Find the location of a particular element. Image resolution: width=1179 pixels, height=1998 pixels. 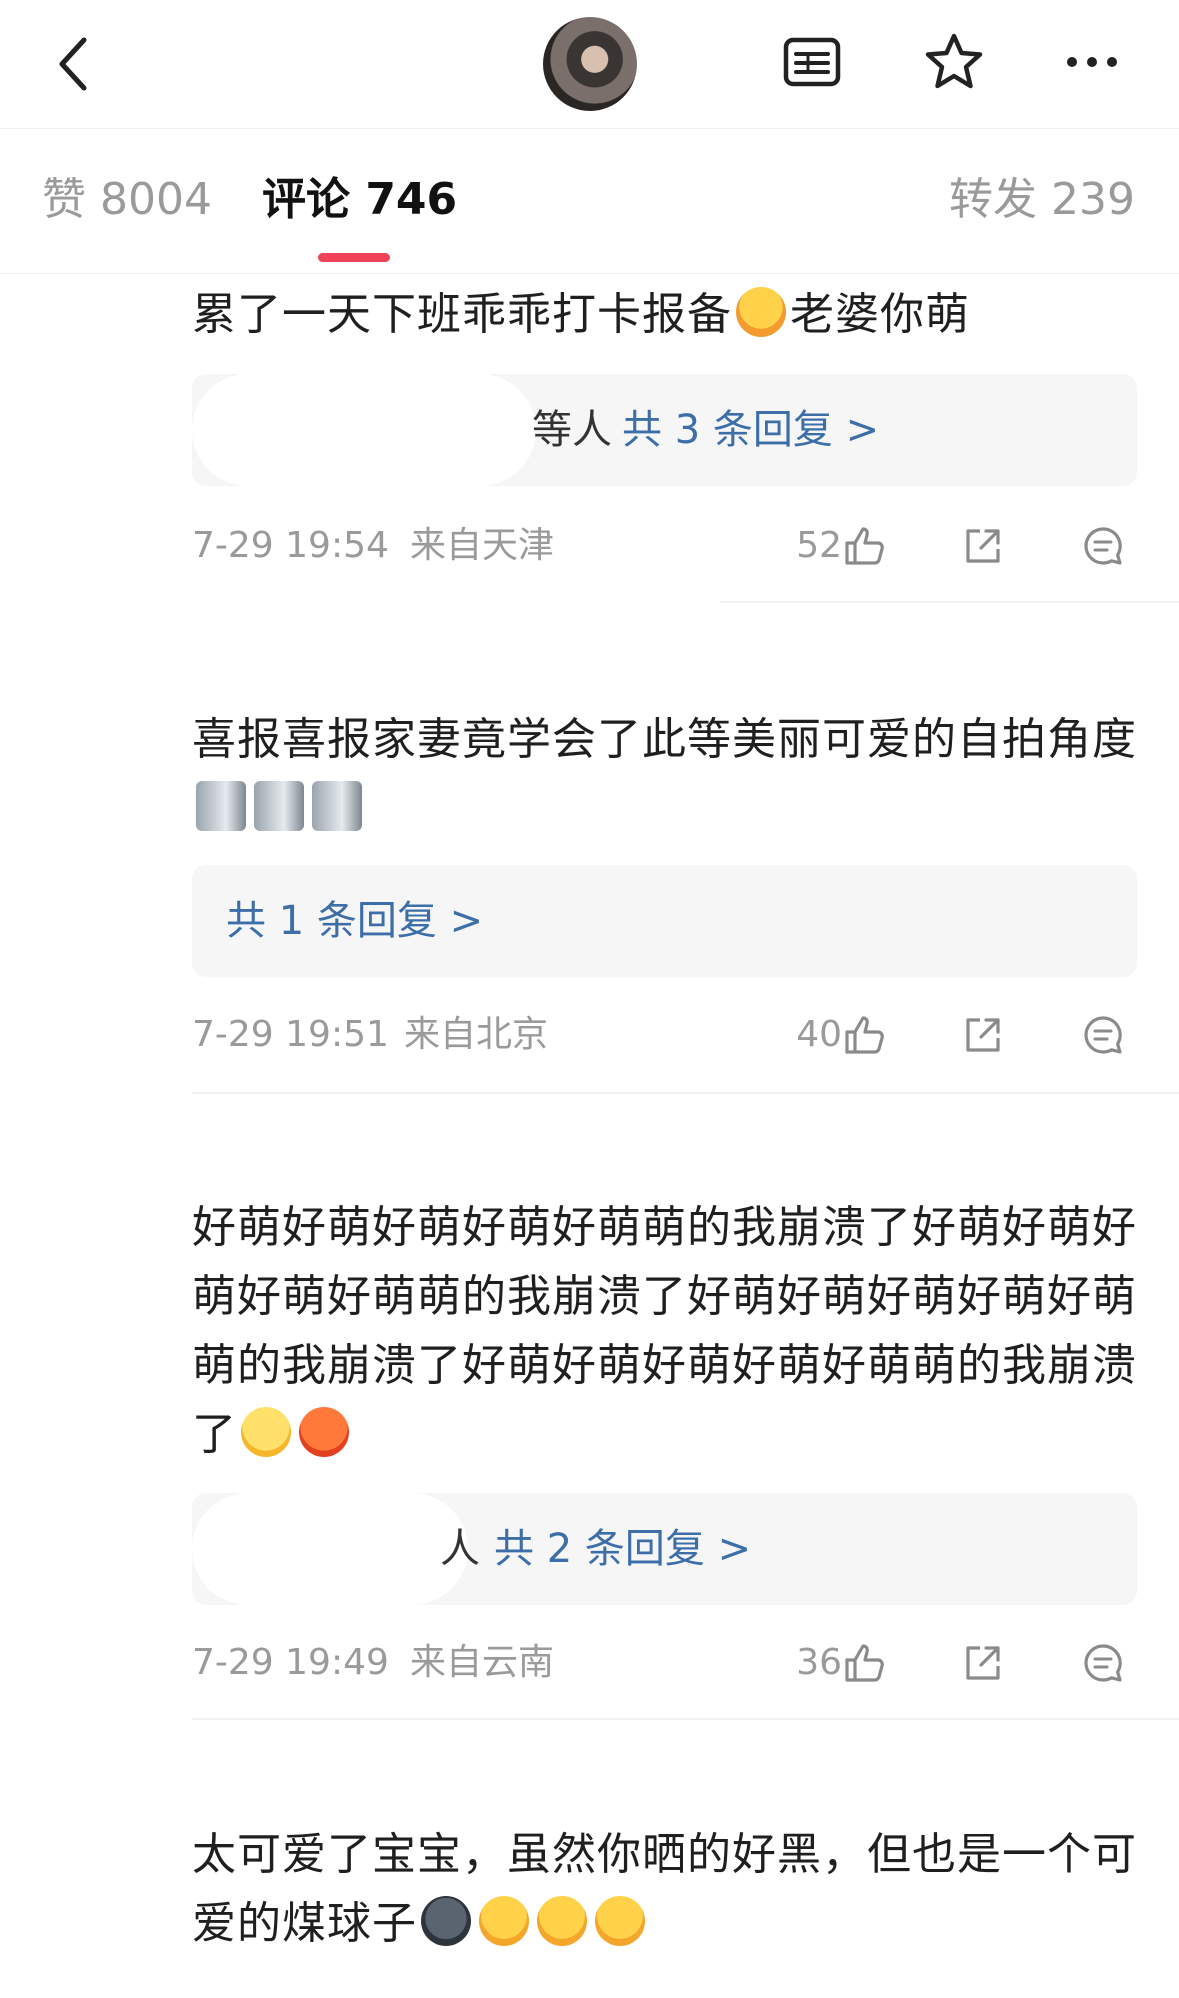

reply-names: 等人 is located at coordinates (572, 430).